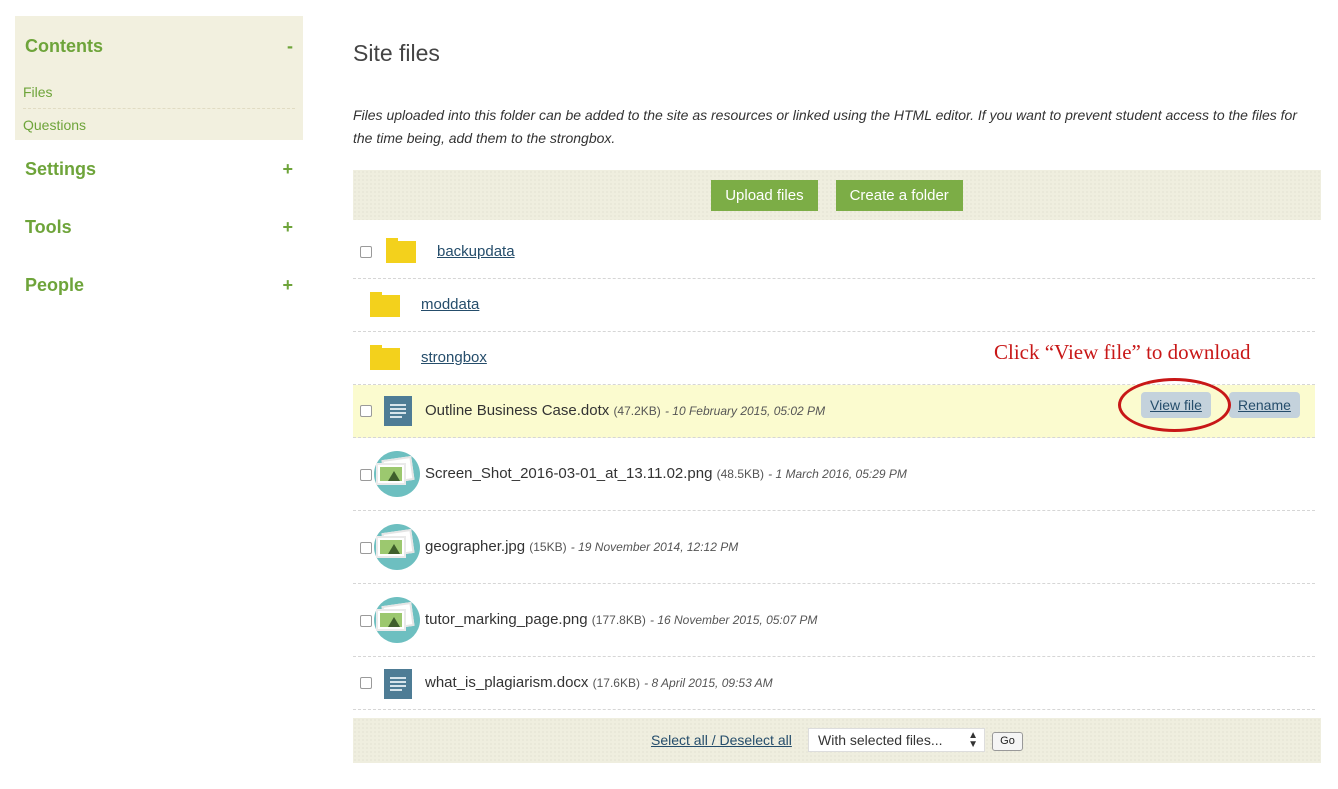 Image resolution: width=1338 pixels, height=789 pixels. Describe the element at coordinates (708, 683) in the screenshot. I see `file-date: - 8 April 2015, 09:53 AM` at that location.